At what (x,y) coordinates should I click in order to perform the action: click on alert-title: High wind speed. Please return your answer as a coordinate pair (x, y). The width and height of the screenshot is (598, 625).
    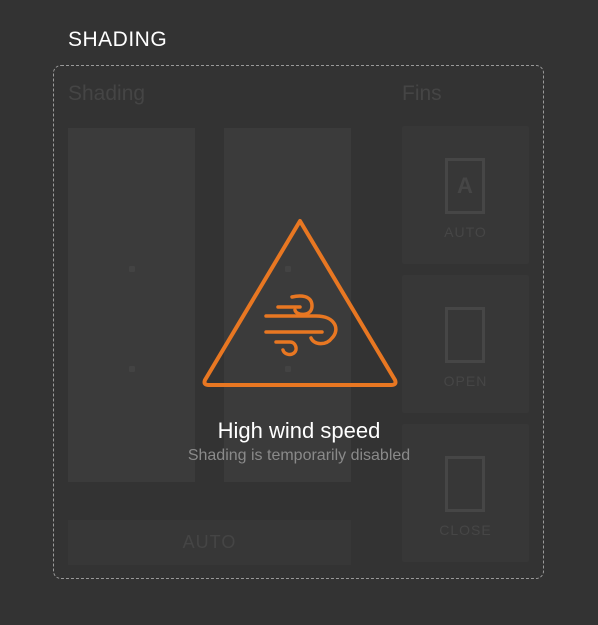
    Looking at the image, I should click on (299, 430).